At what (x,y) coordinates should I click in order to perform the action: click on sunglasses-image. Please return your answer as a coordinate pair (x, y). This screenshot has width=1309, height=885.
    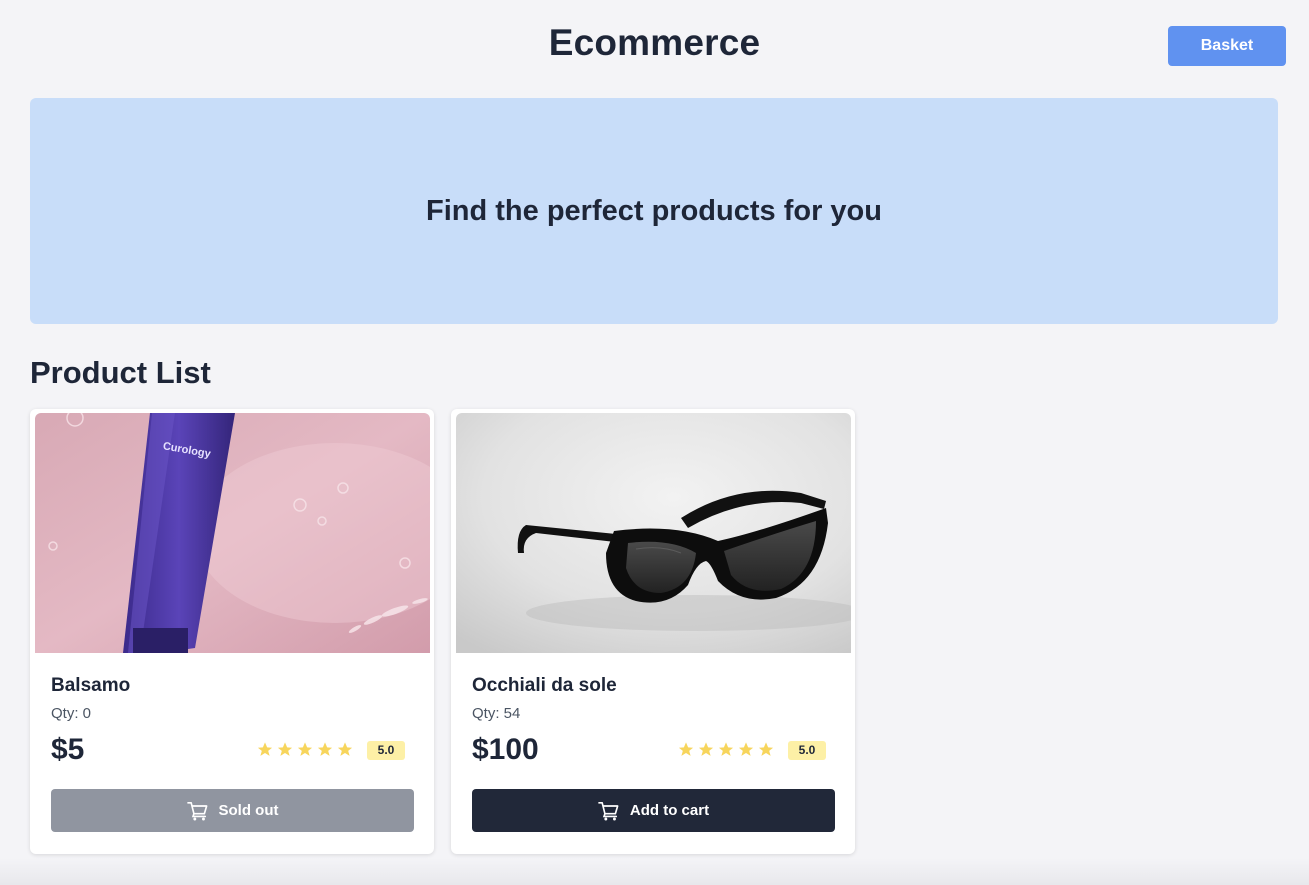
    Looking at the image, I should click on (653, 533).